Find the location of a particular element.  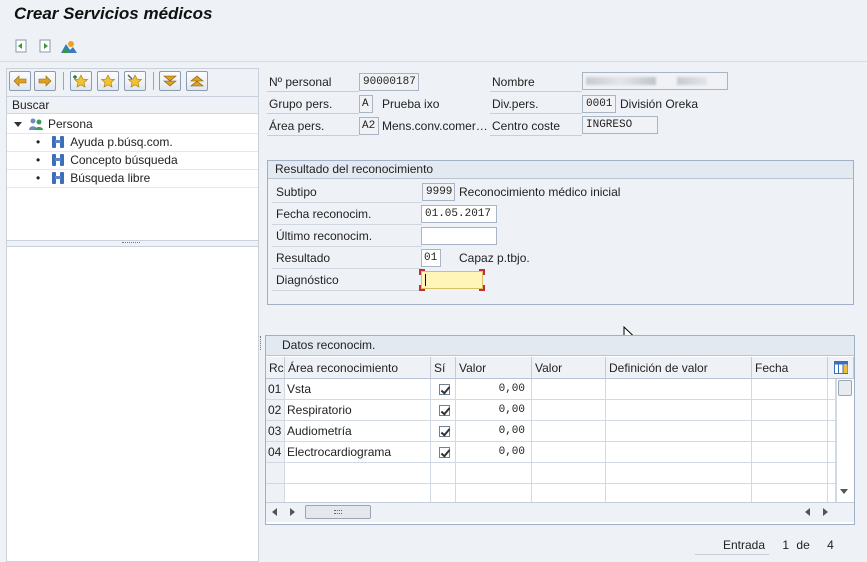

persons-icon is located at coordinates (36, 124).